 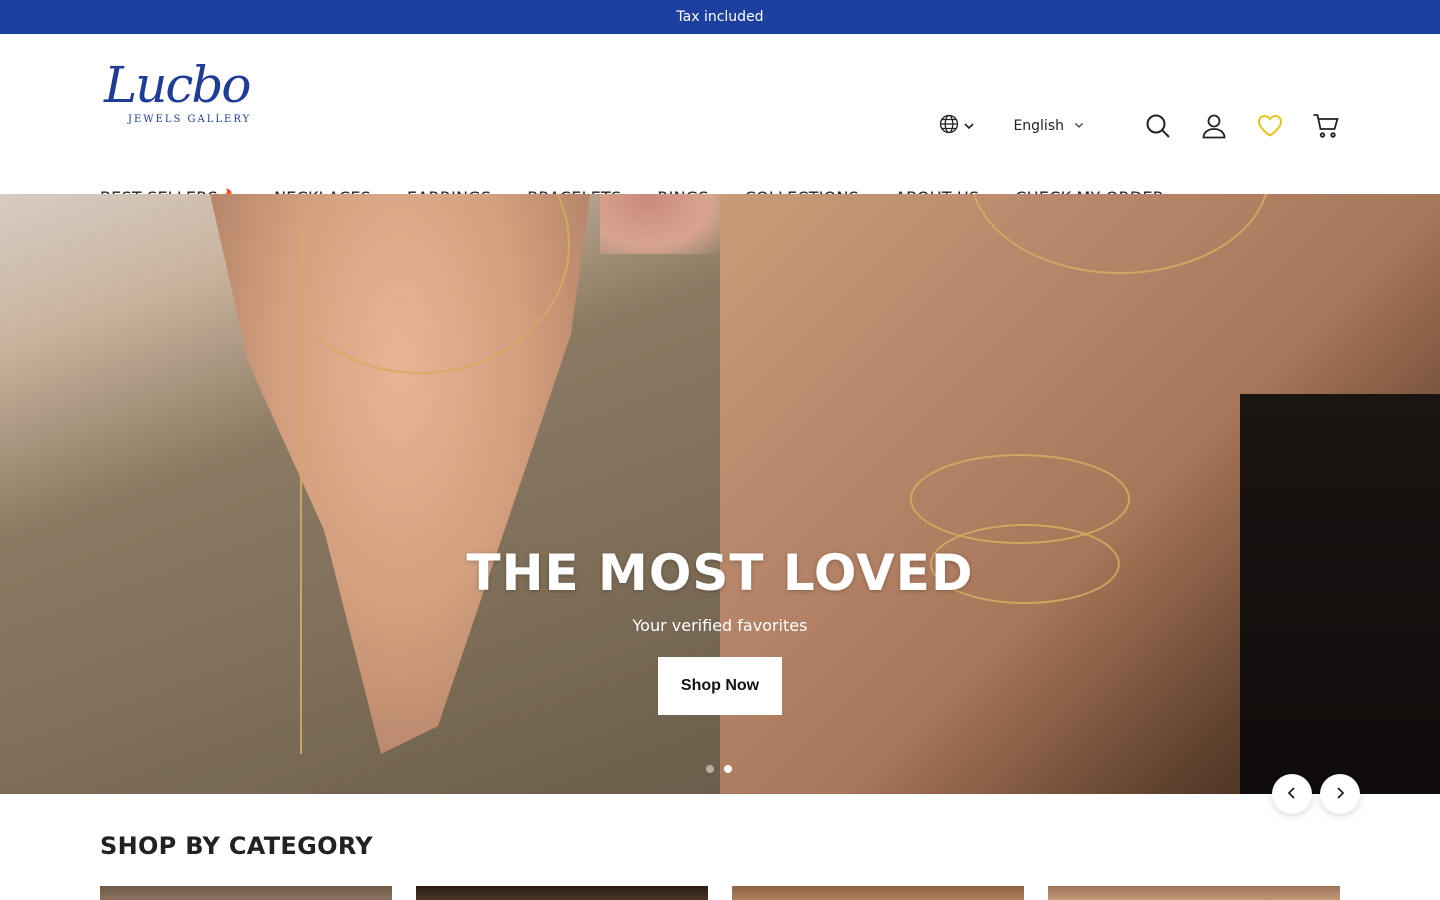 What do you see at coordinates (1158, 126) in the screenshot?
I see `search-icon` at bounding box center [1158, 126].